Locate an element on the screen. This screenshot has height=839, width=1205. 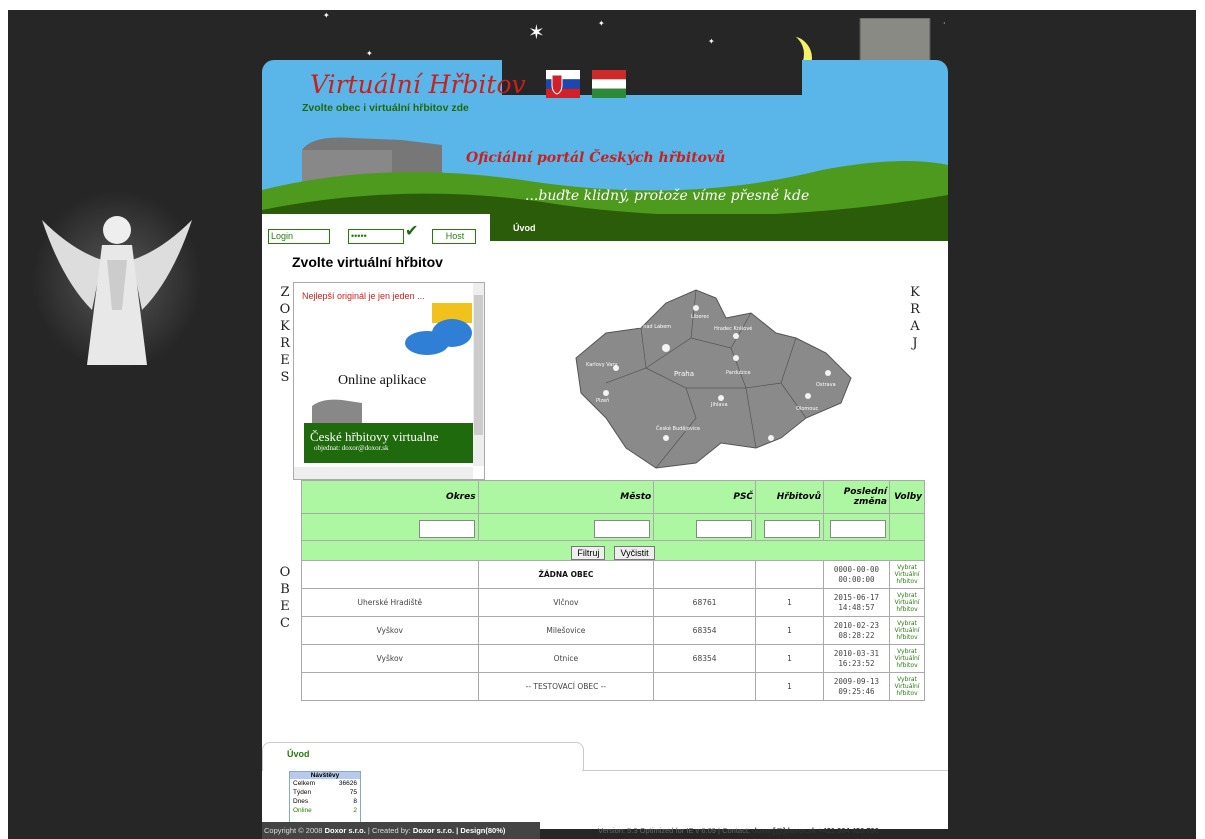
cell-zmena-date: 2010-02-23 is located at coordinates (856, 625).